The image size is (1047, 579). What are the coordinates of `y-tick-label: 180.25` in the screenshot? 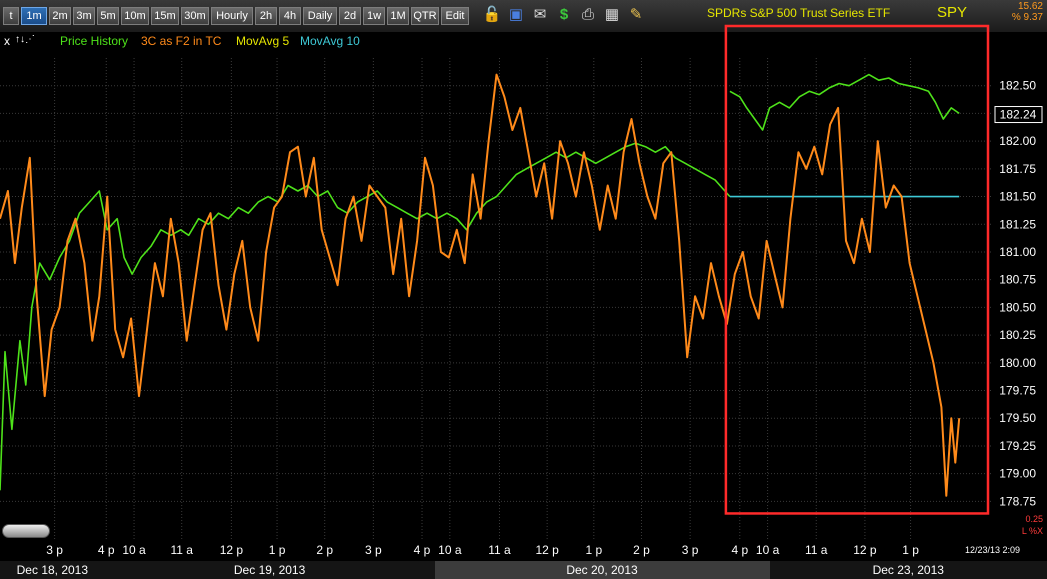 It's located at (1017, 335).